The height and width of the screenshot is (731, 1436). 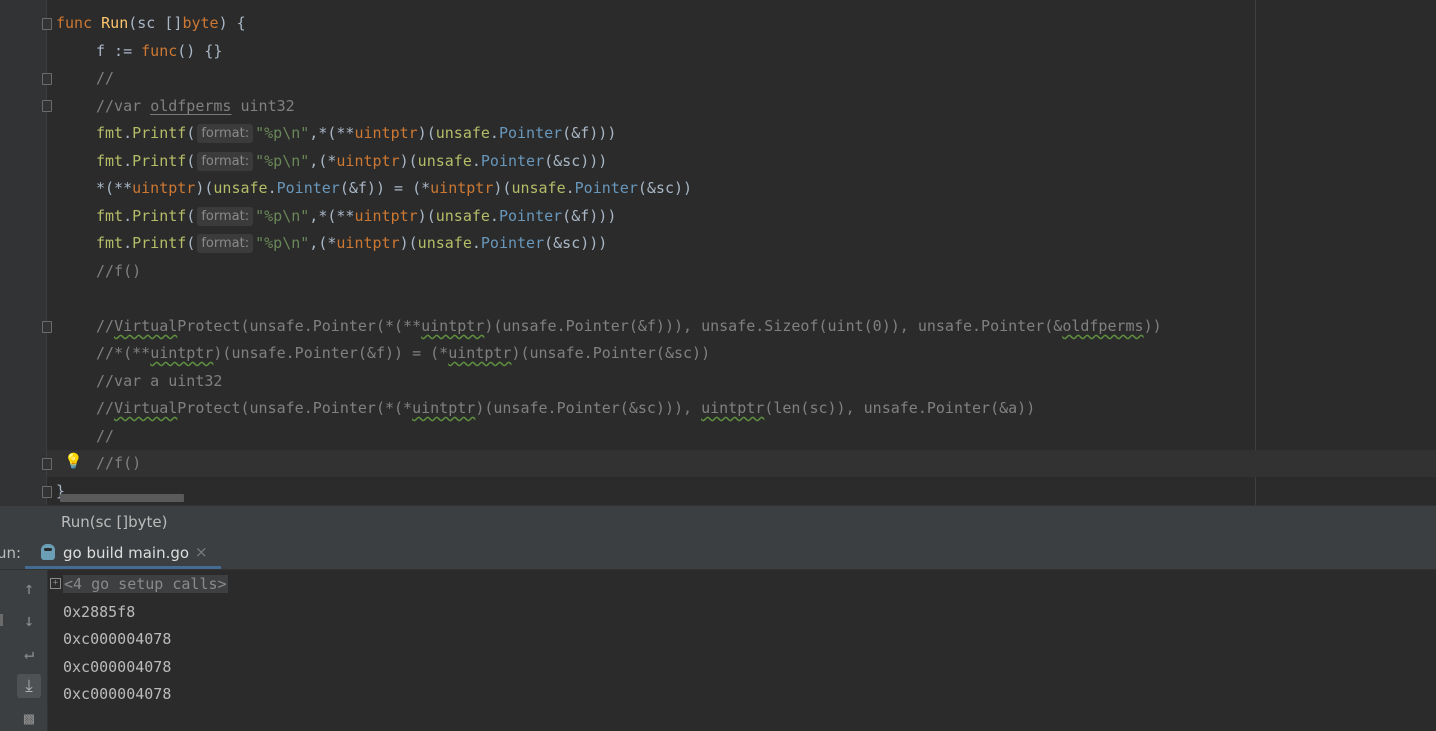 I want to click on lightbulb-icon: 💡, so click(x=73, y=461).